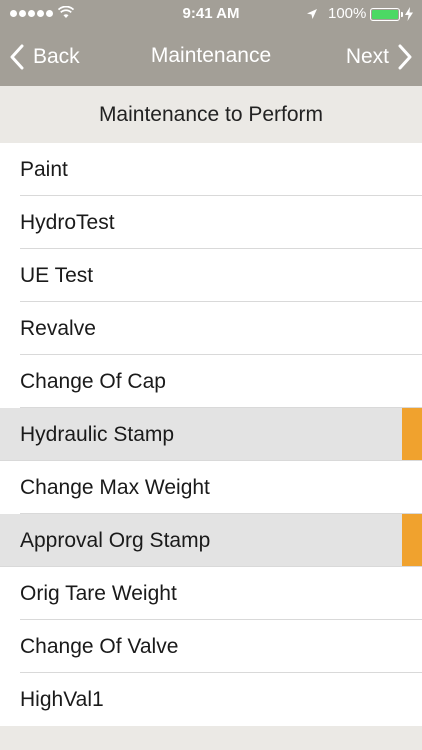 This screenshot has width=422, height=750. I want to click on bolt-icon, so click(409, 14).